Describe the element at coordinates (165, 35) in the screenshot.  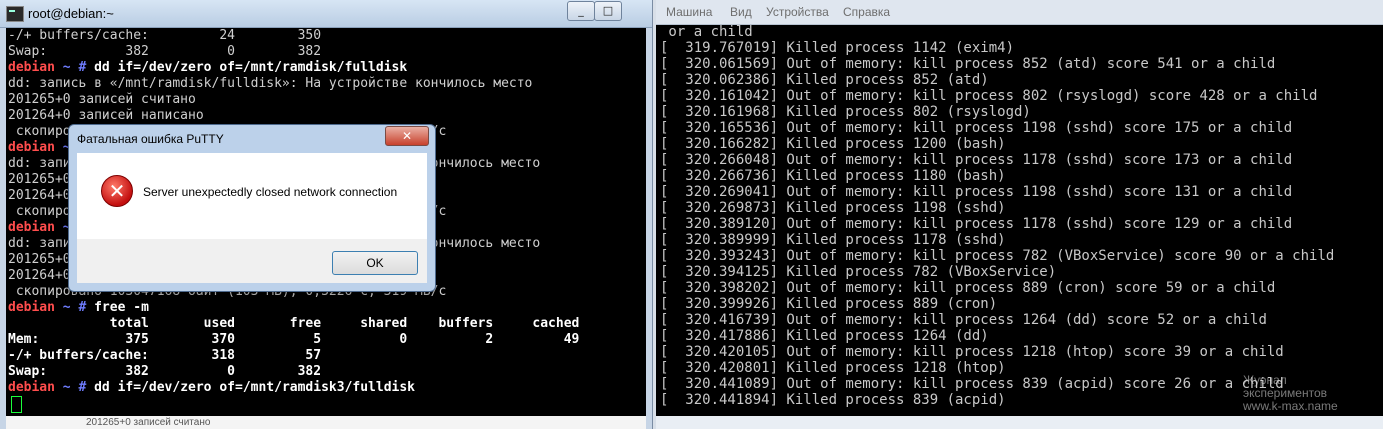
I see `terminal-text: -/+ buffers/cache: 24 350` at that location.